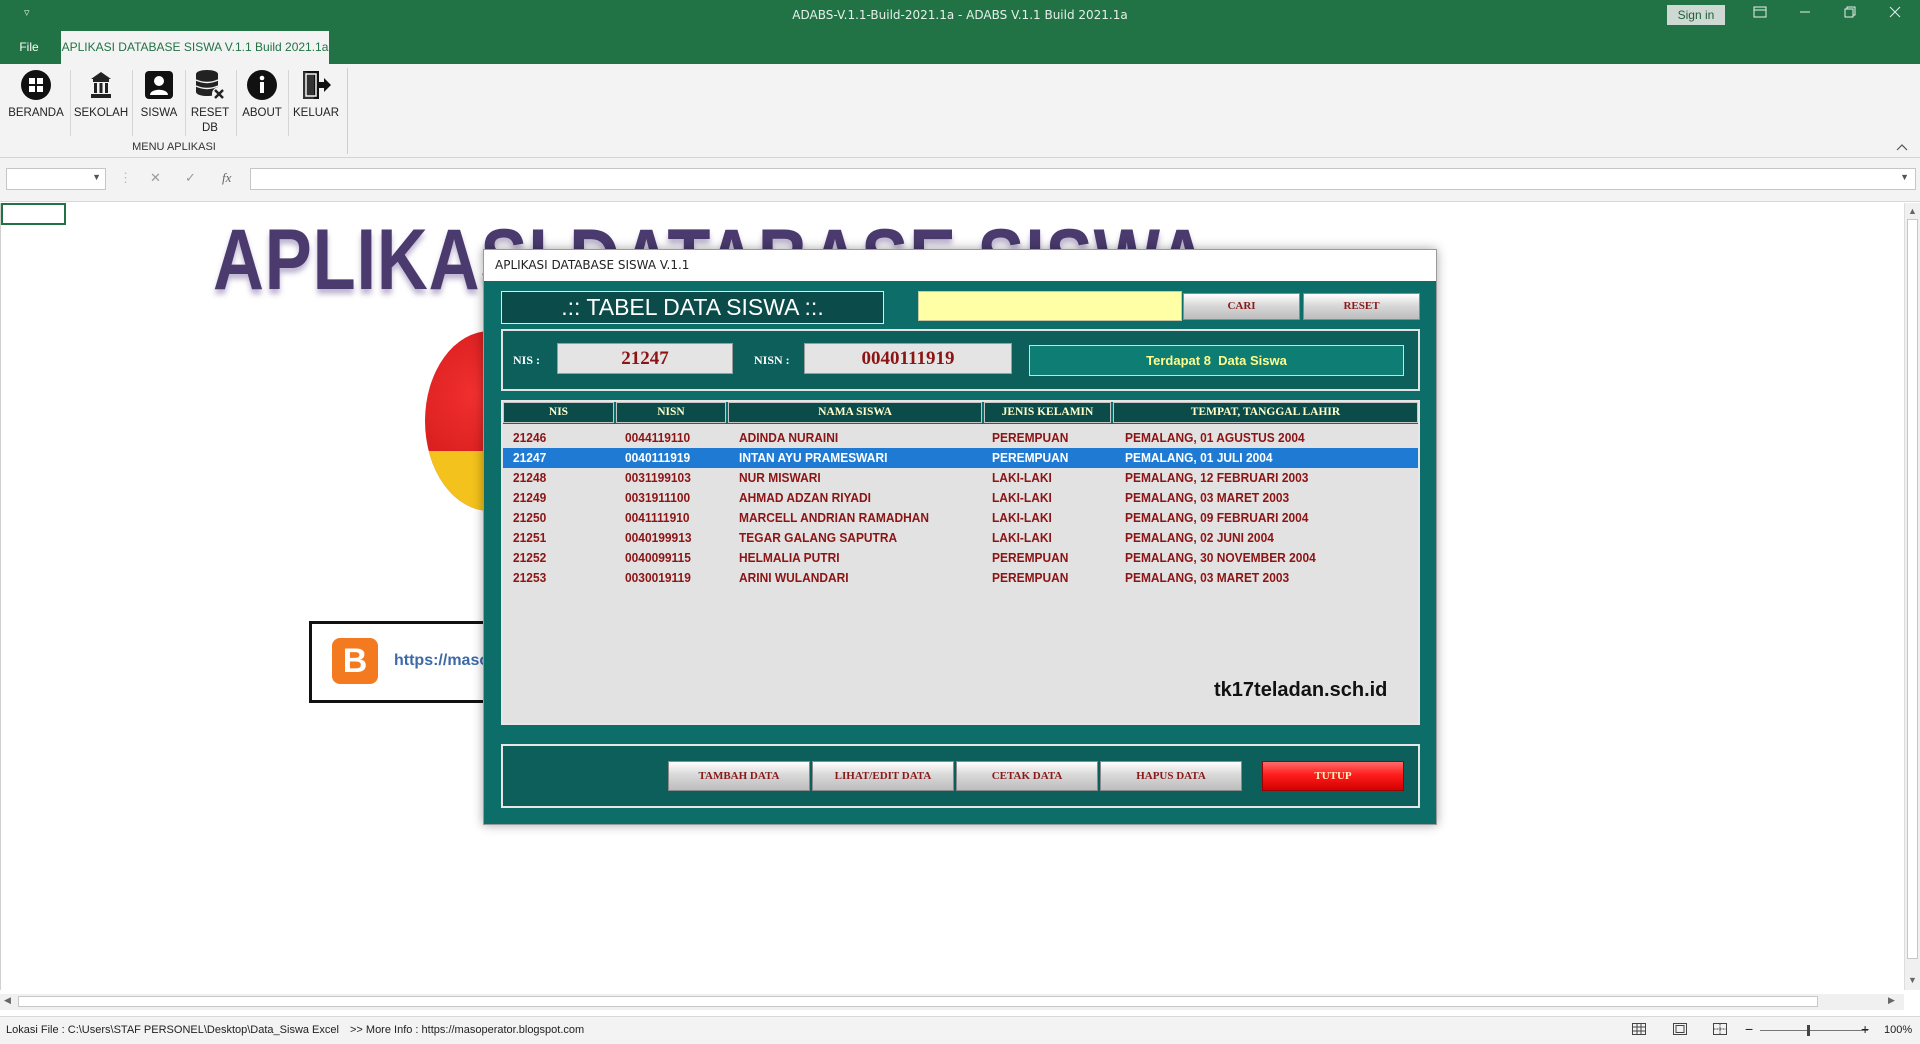 The width and height of the screenshot is (1920, 1044). What do you see at coordinates (1639, 1030) in the screenshot?
I see `normal-view-icon` at bounding box center [1639, 1030].